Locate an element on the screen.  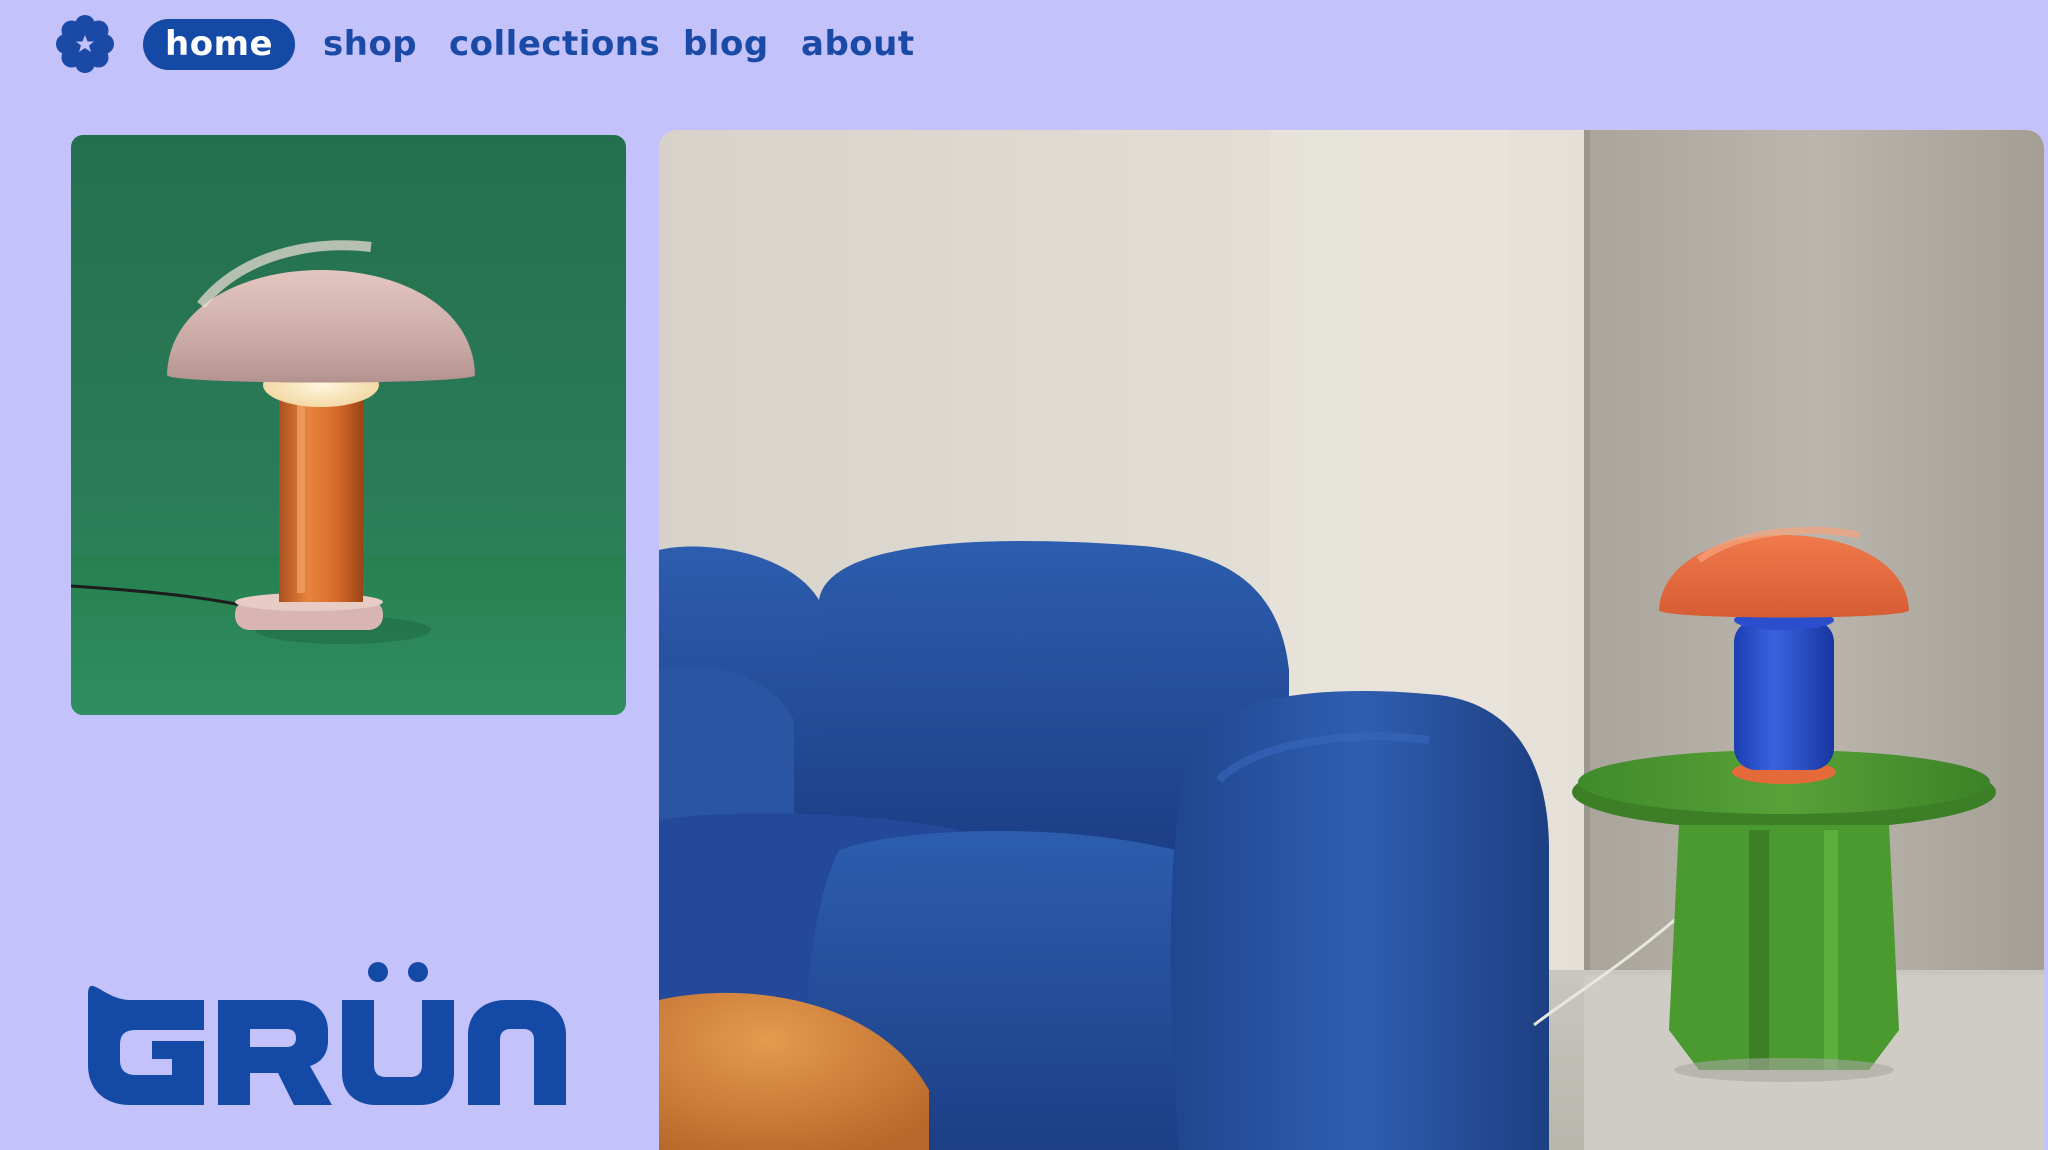
nav-item-shop: shop is located at coordinates (370, 44).